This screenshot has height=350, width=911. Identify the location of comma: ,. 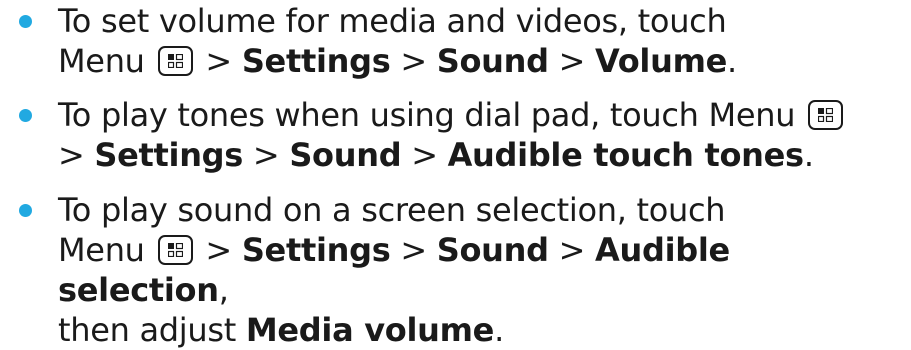
(223, 290).